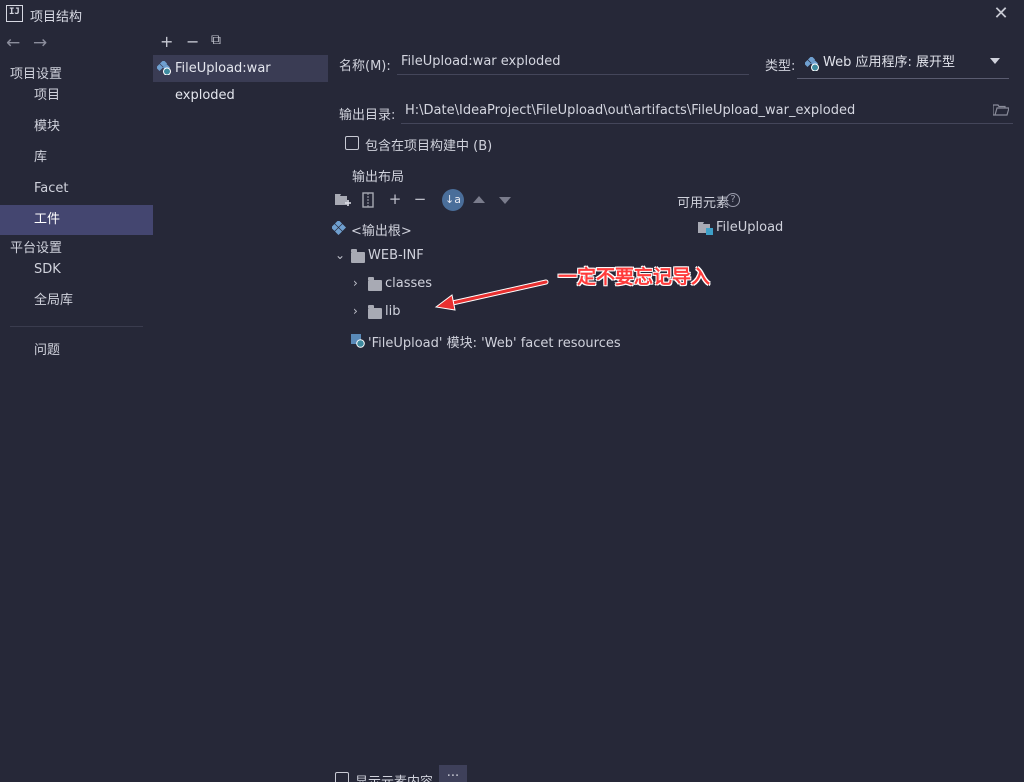 The width and height of the screenshot is (1024, 782). I want to click on sidebar-item-problems: 问题, so click(76, 351).